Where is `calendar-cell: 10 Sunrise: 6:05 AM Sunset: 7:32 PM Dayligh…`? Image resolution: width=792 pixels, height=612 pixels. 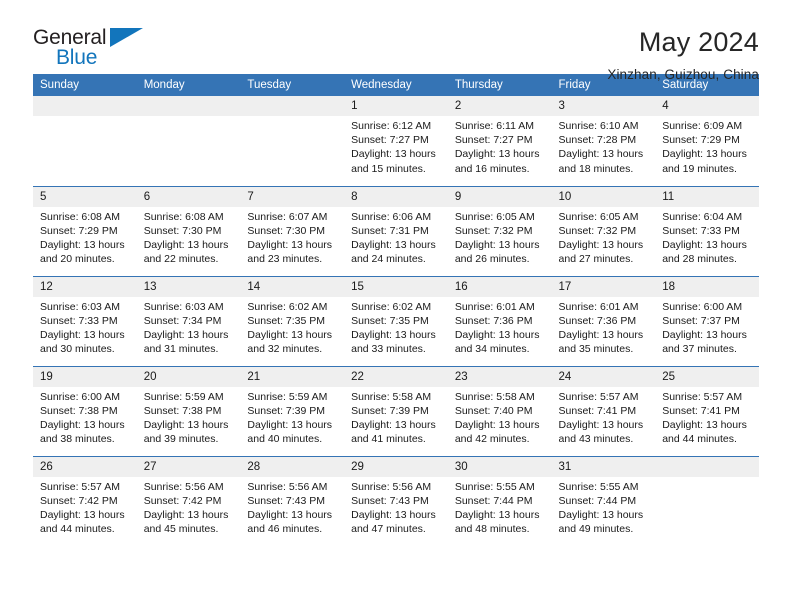
calendar-cell: 10 Sunrise: 6:05 AM Sunset: 7:32 PM Dayligh… is located at coordinates (603, 230).